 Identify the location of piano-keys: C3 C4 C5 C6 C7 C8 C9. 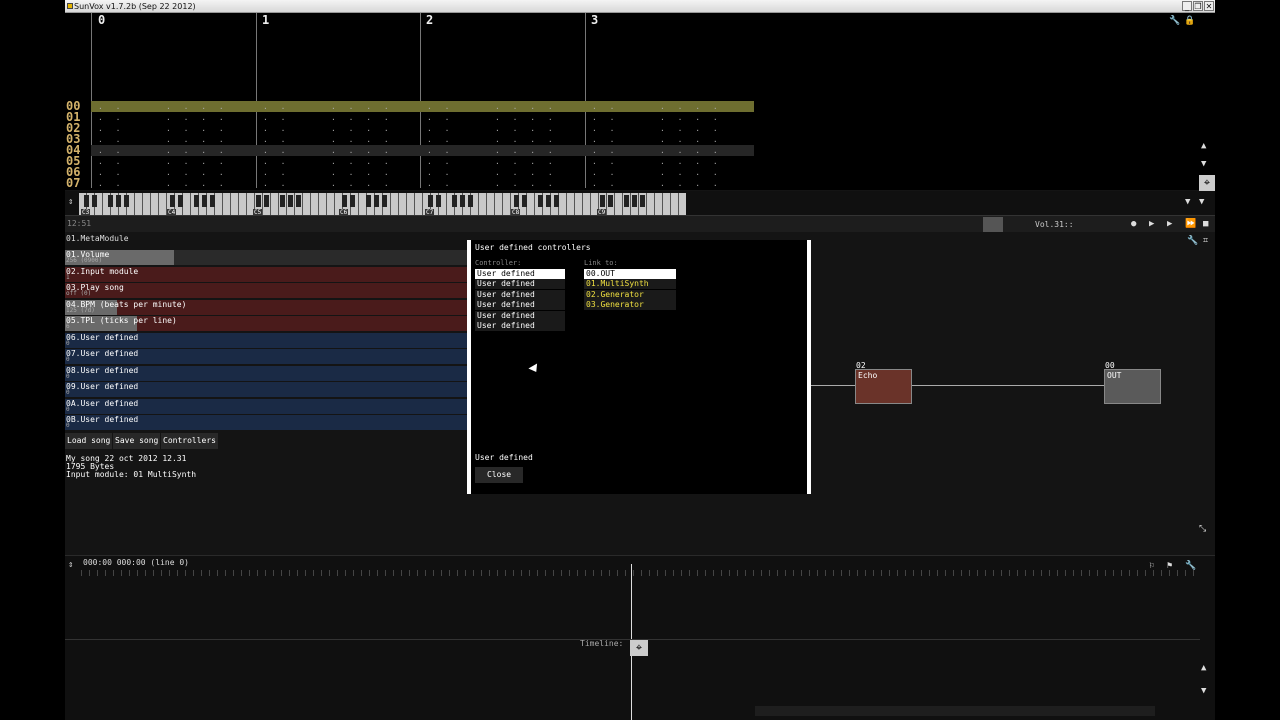
(382, 204).